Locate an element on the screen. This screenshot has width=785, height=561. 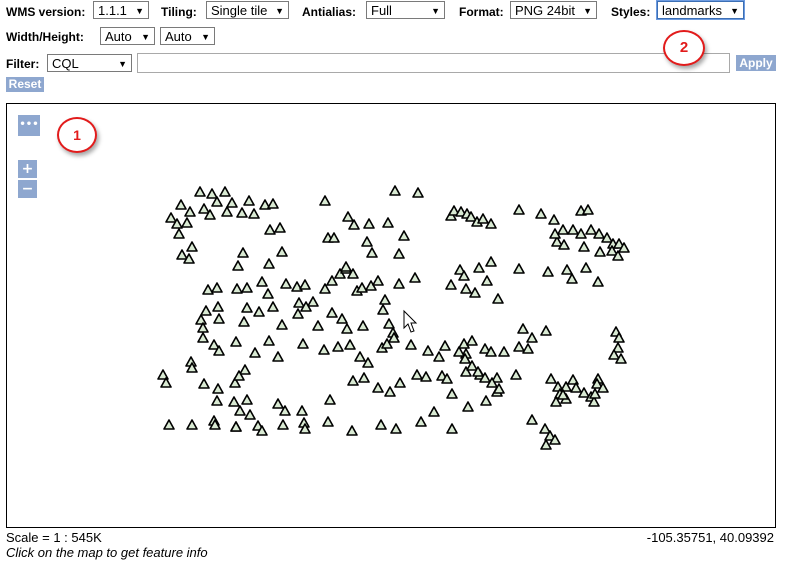
feature-info-hint: Click on the map to get feature info is located at coordinates (107, 552).